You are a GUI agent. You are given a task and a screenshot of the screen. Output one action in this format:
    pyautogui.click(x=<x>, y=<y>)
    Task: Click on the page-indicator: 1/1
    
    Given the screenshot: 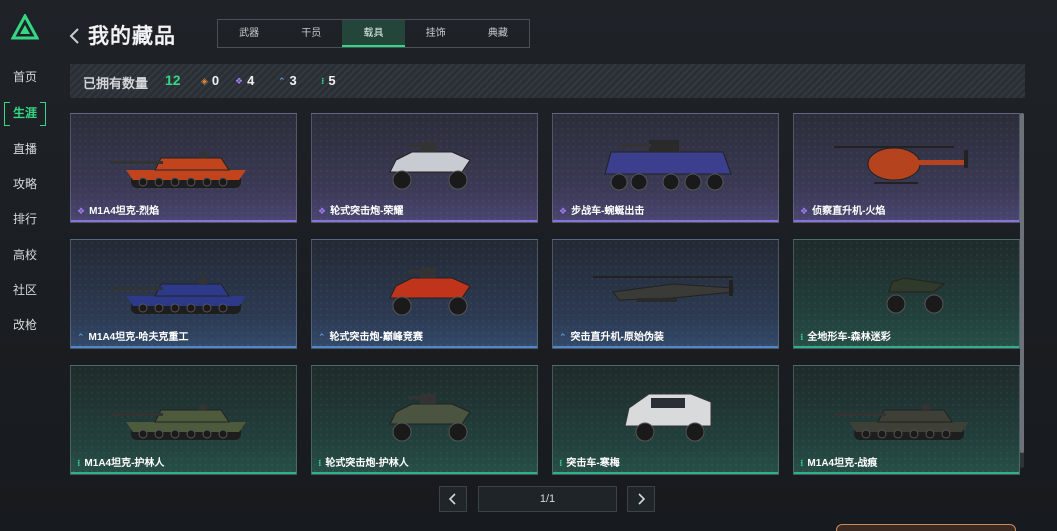 What is the action you would take?
    pyautogui.click(x=547, y=499)
    